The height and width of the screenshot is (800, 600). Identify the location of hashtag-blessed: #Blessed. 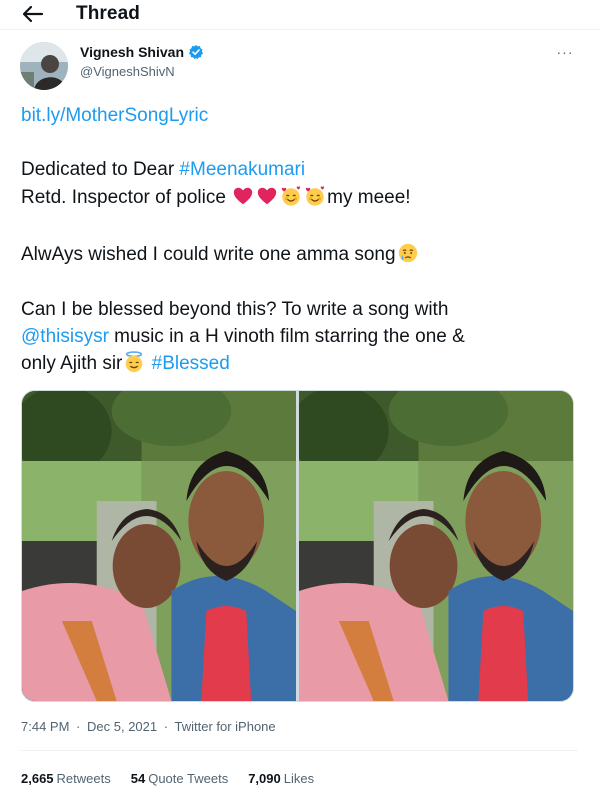
(191, 363).